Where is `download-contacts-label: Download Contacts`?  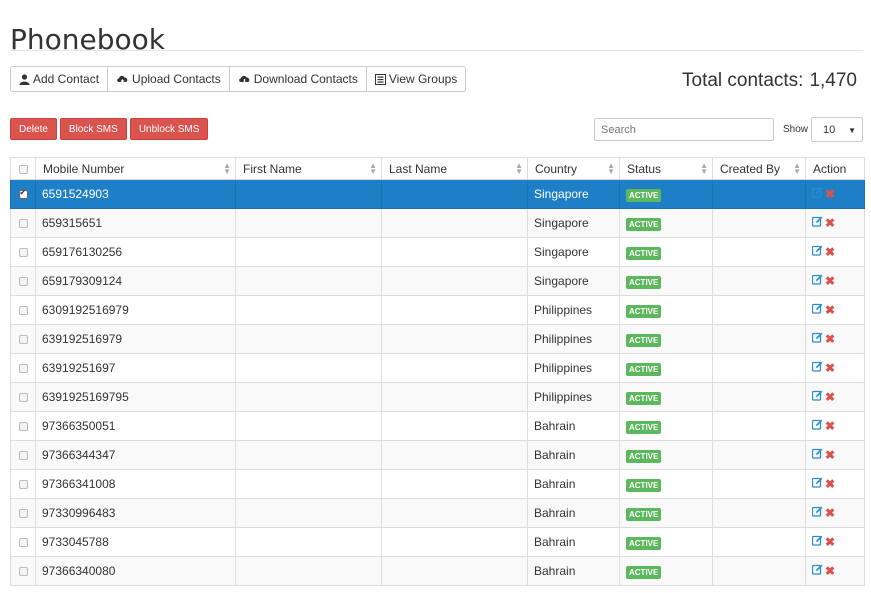 download-contacts-label: Download Contacts is located at coordinates (305, 79).